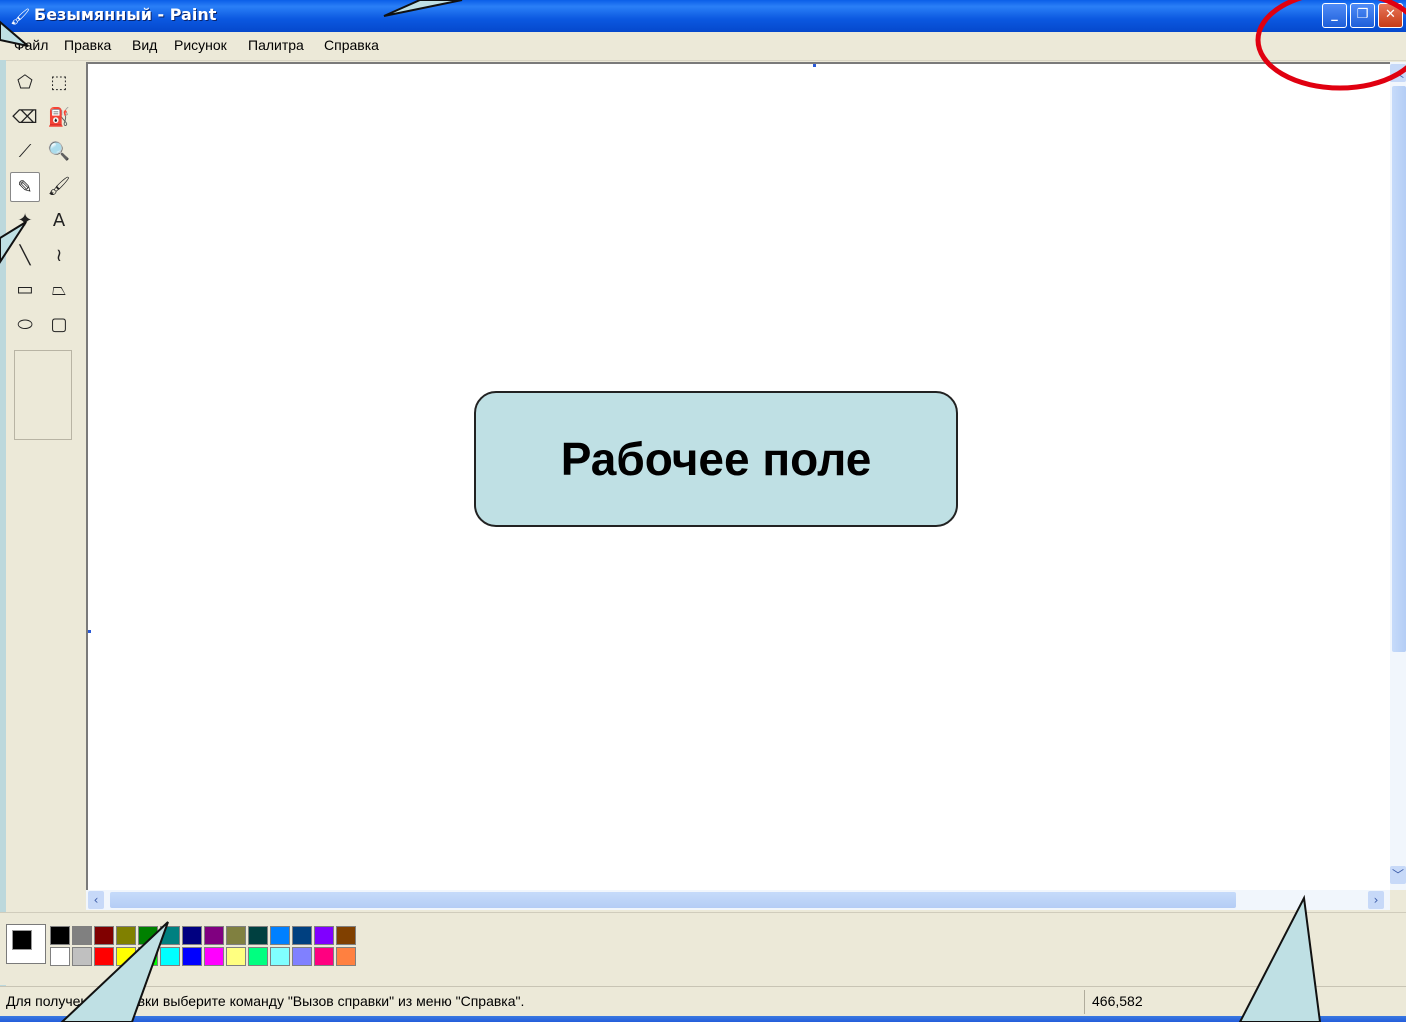 The width and height of the screenshot is (1406, 1022). Describe the element at coordinates (22, 940) in the screenshot. I see `foreground-color` at that location.